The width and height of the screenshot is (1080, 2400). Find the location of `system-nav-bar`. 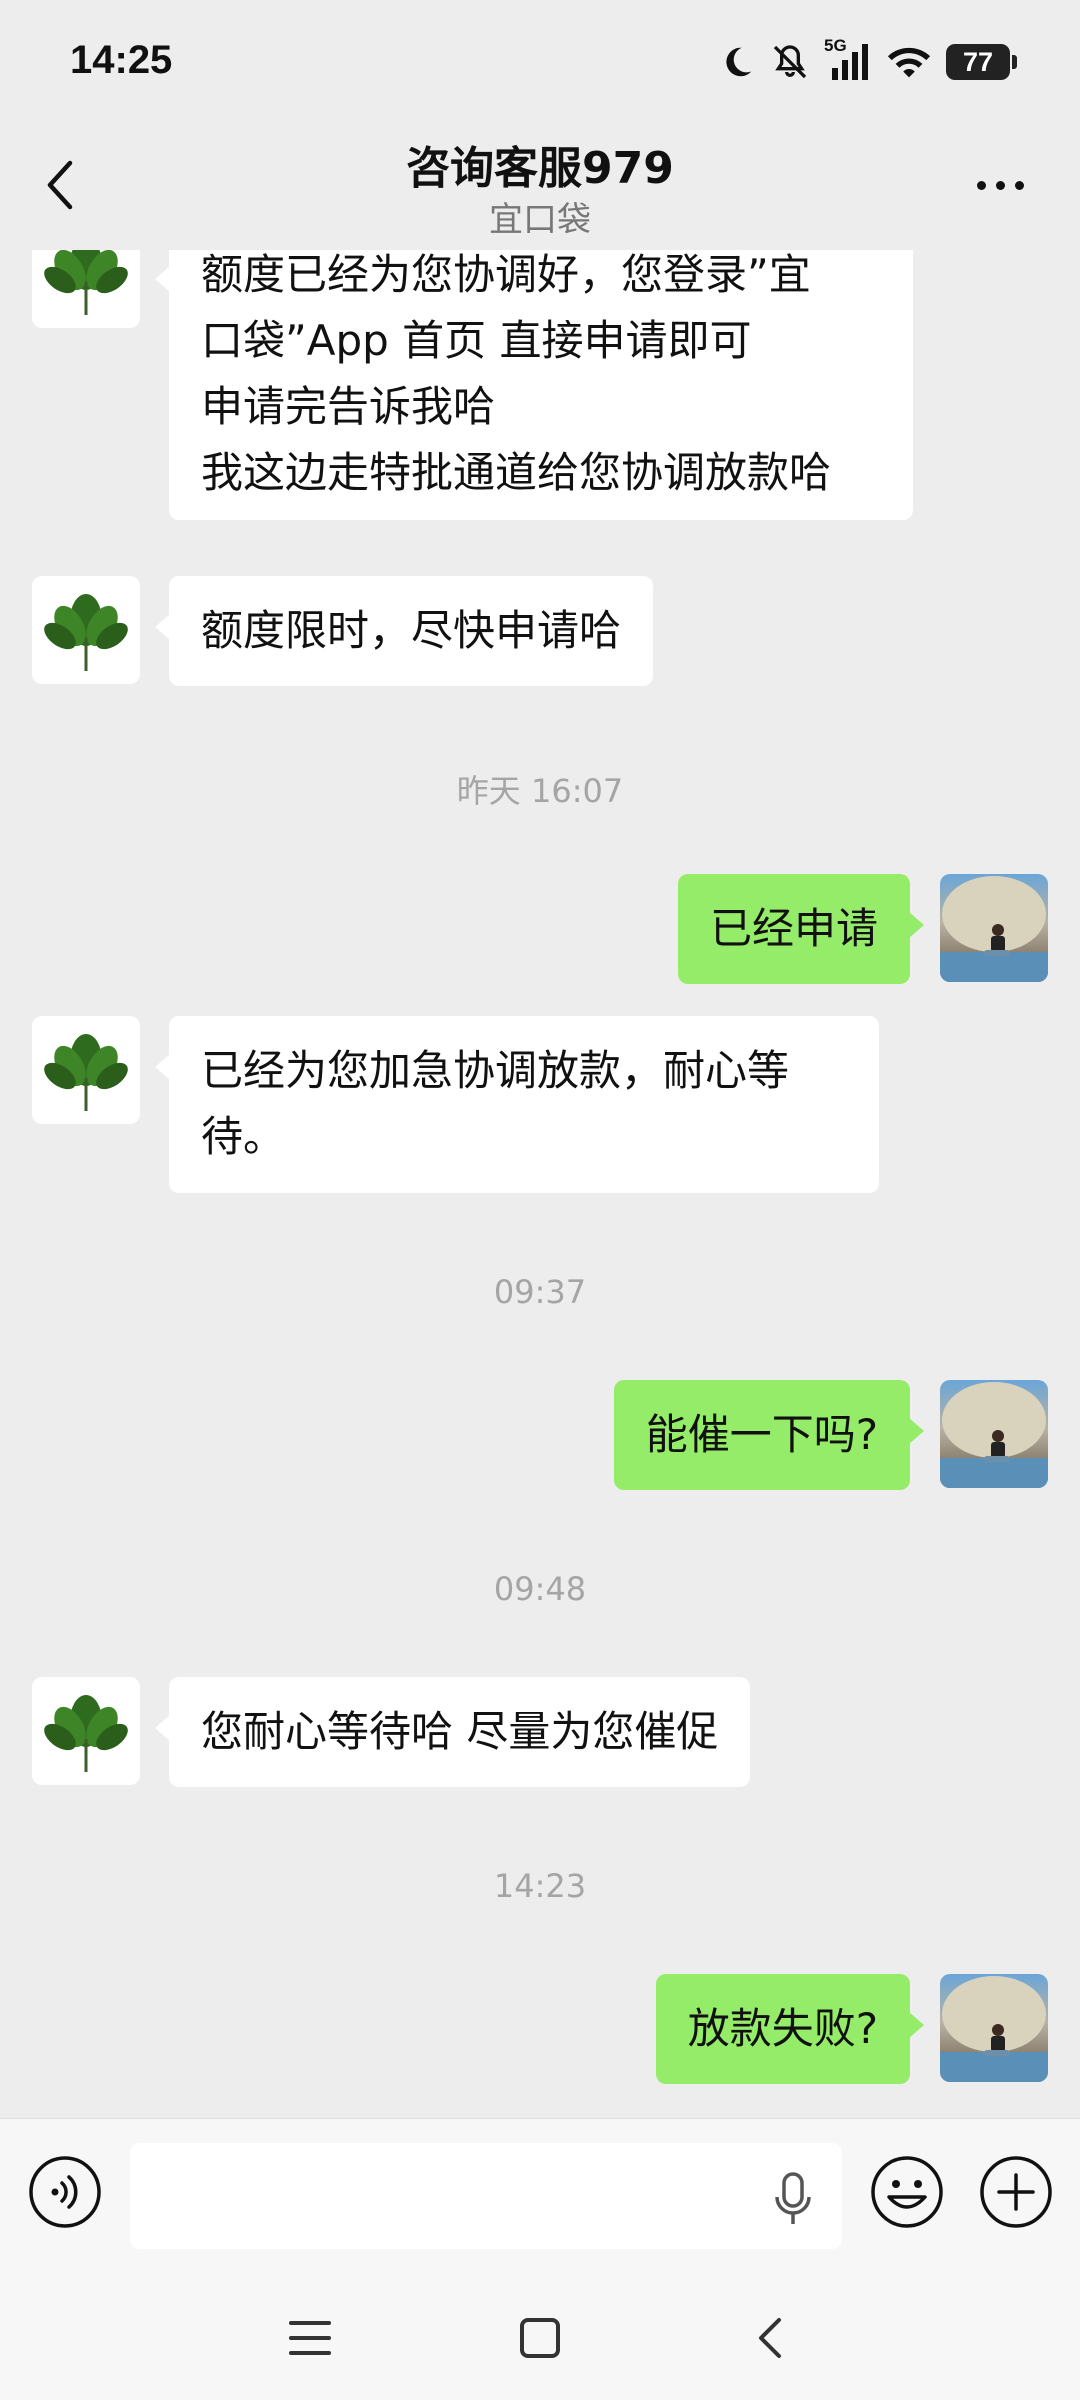

system-nav-bar is located at coordinates (540, 2336).